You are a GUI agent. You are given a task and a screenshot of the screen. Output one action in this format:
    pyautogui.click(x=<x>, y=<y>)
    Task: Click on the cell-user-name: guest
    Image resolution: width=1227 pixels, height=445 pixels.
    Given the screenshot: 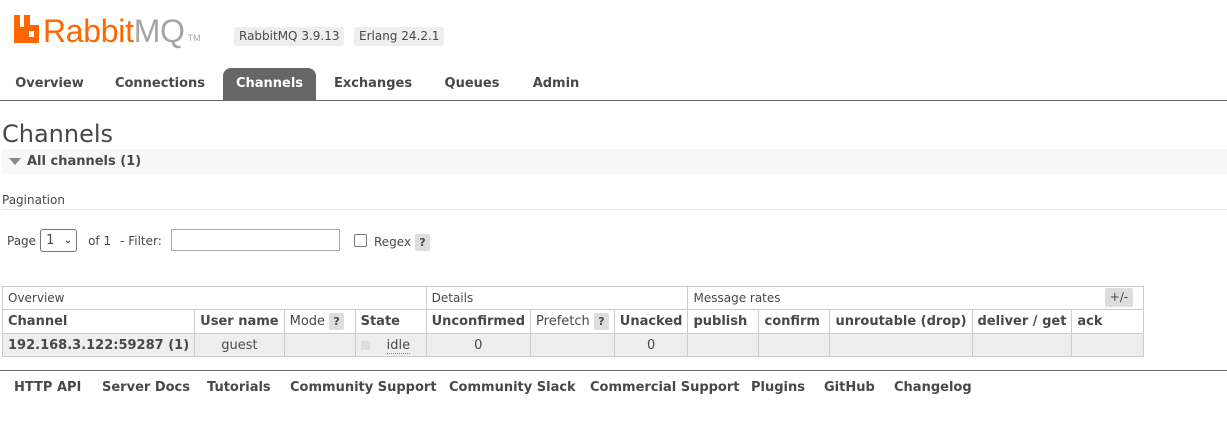 What is the action you would take?
    pyautogui.click(x=239, y=345)
    